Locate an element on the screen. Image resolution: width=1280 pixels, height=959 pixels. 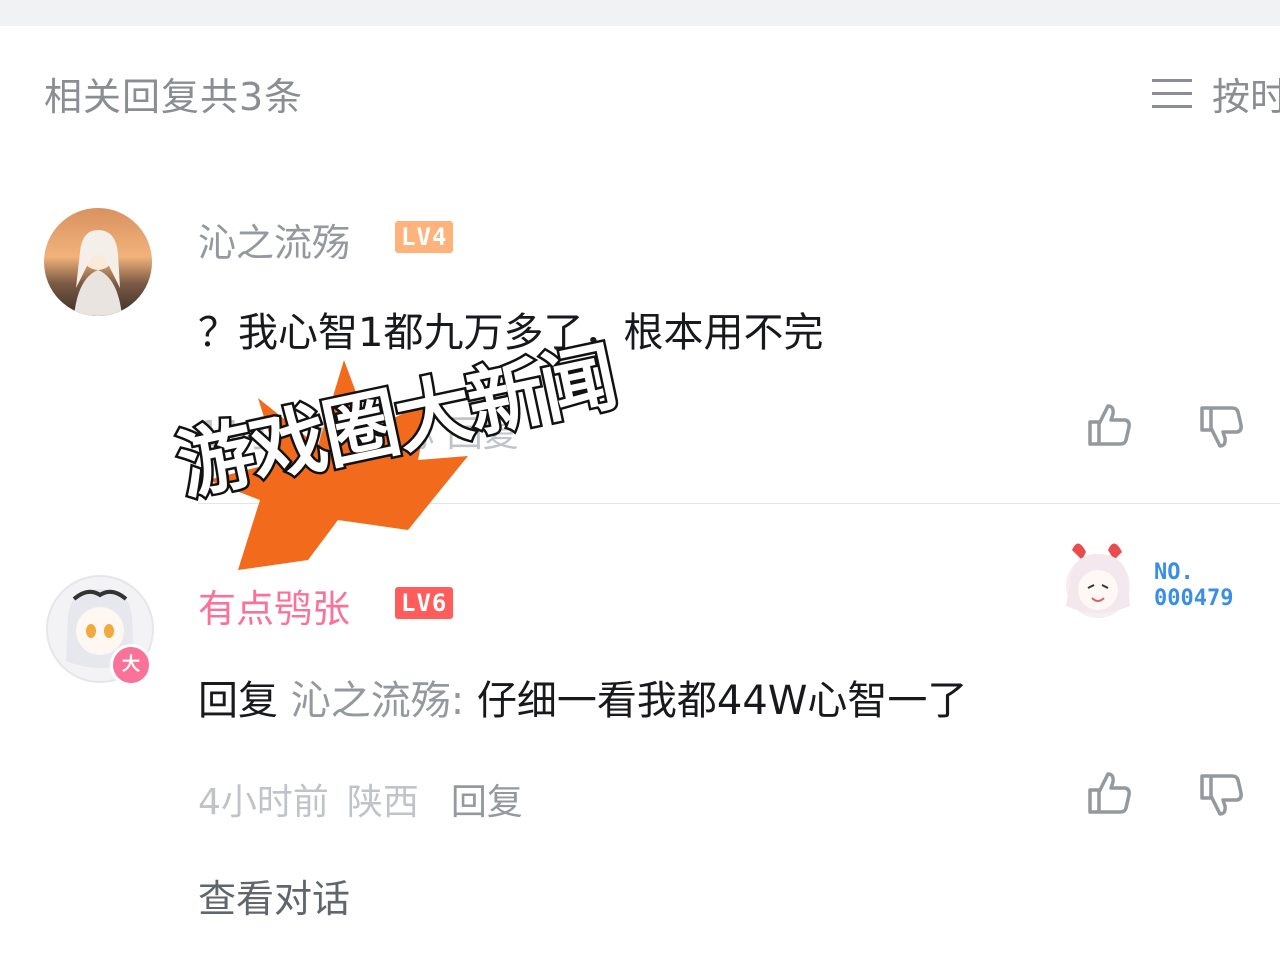
reply-content: 仔细一看我都44W心智一了 is located at coordinates (722, 701).